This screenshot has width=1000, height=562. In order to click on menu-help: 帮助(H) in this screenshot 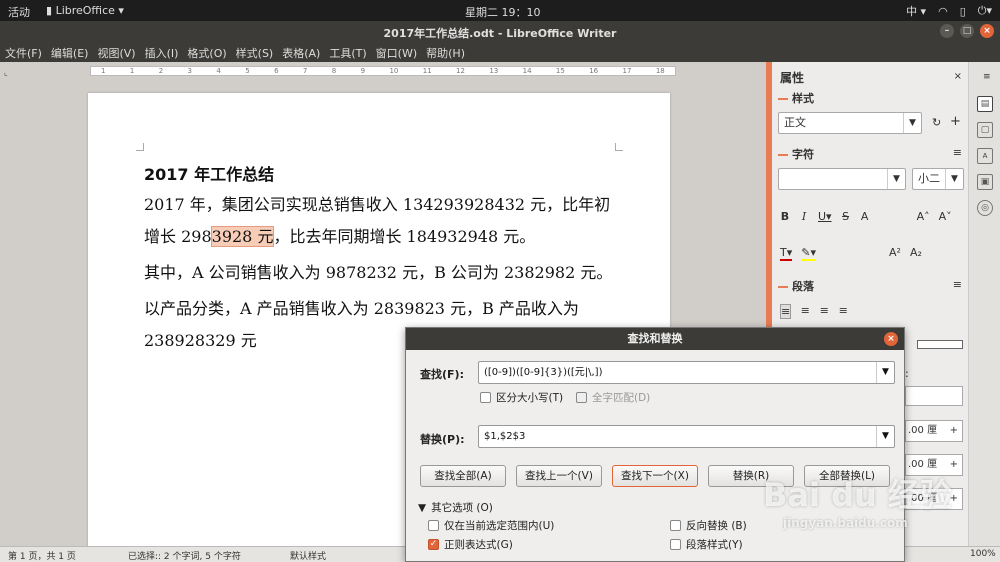, I will do `click(445, 53)`.